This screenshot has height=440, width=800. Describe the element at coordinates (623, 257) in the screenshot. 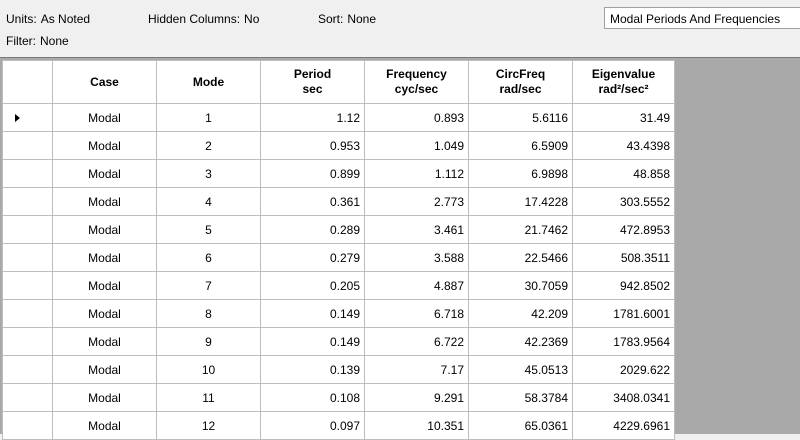

I see `cell-eigenvalue: 508.3511` at that location.